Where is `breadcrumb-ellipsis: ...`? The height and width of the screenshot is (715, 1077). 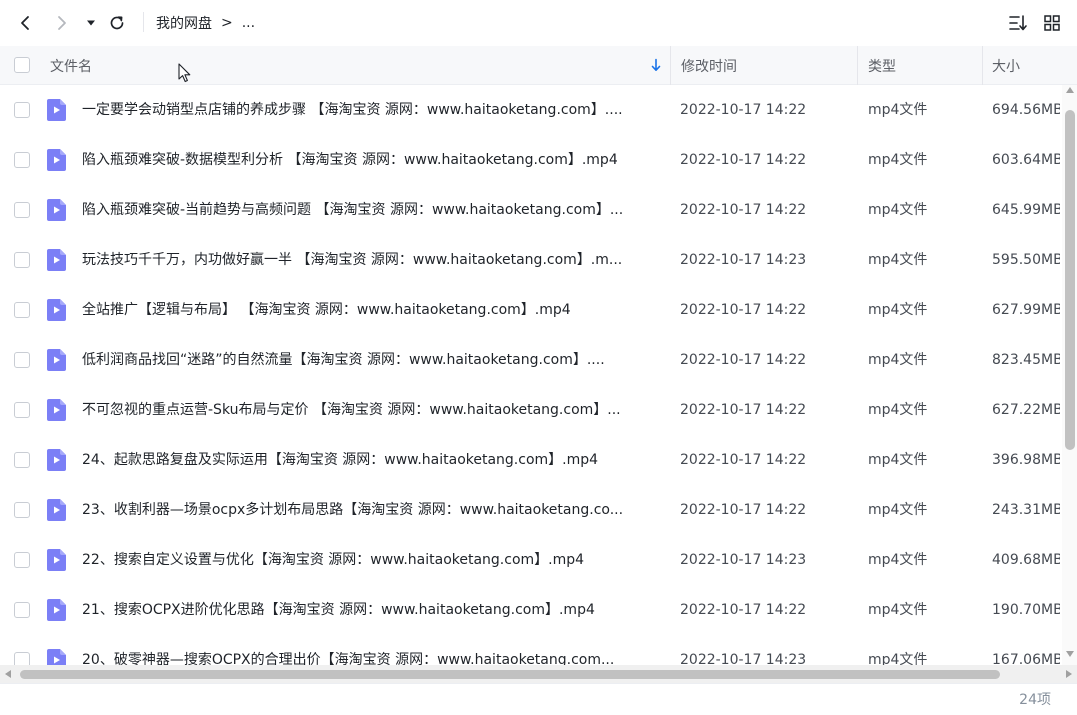
breadcrumb-ellipsis: ... is located at coordinates (248, 23).